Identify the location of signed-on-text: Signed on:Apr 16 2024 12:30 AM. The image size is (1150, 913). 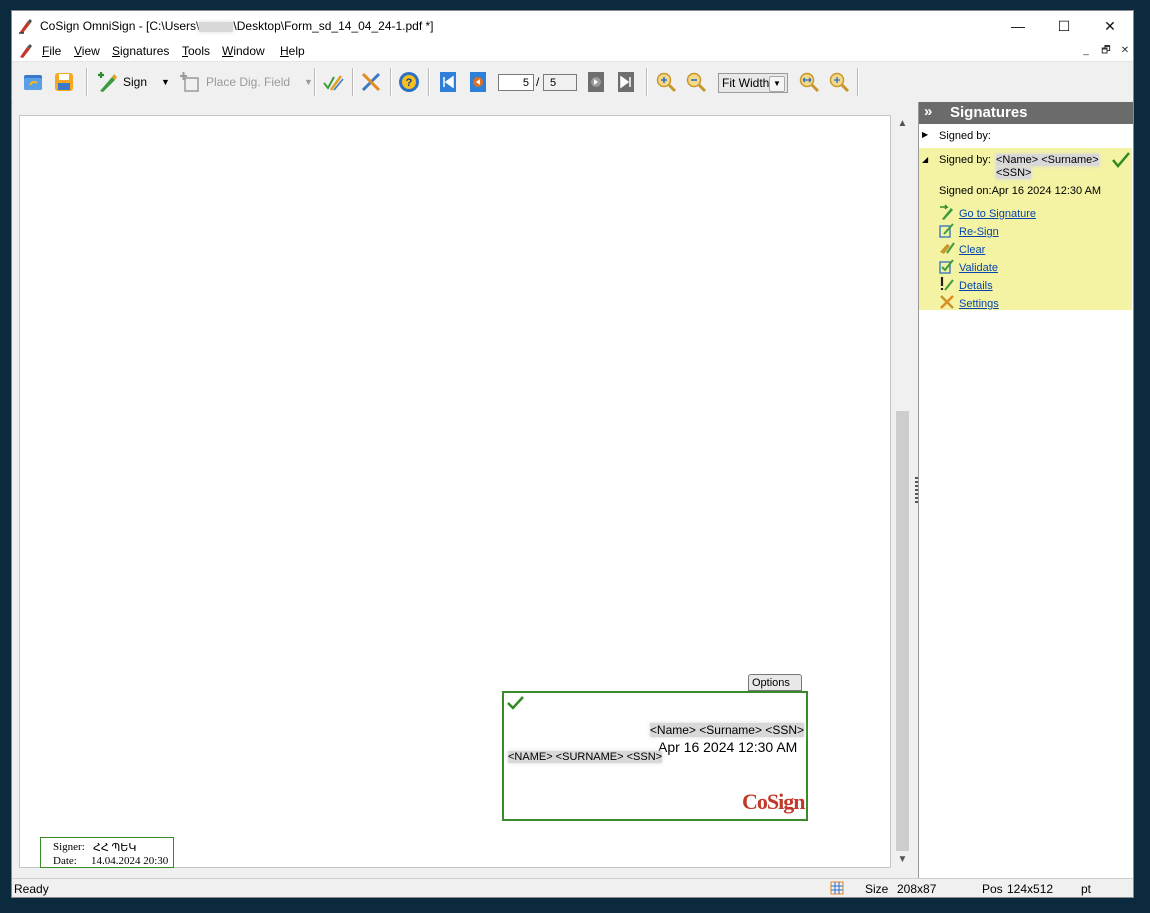
(1020, 191).